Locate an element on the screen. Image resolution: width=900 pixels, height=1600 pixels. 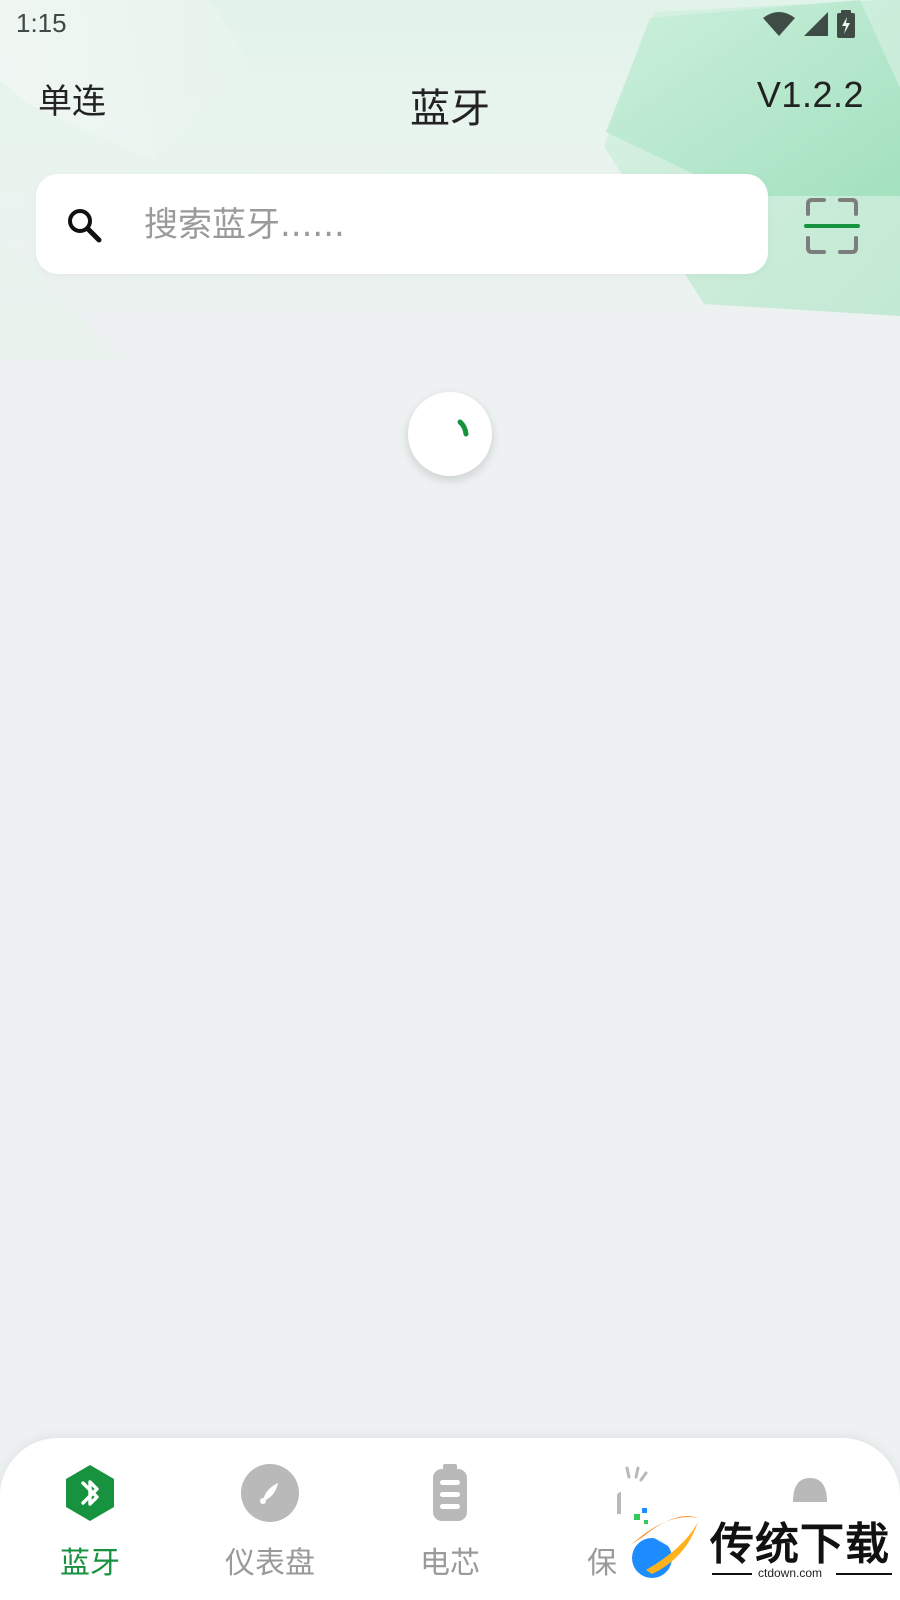
nav-item-bluetooth: 蓝牙 is located at coordinates (90, 1519).